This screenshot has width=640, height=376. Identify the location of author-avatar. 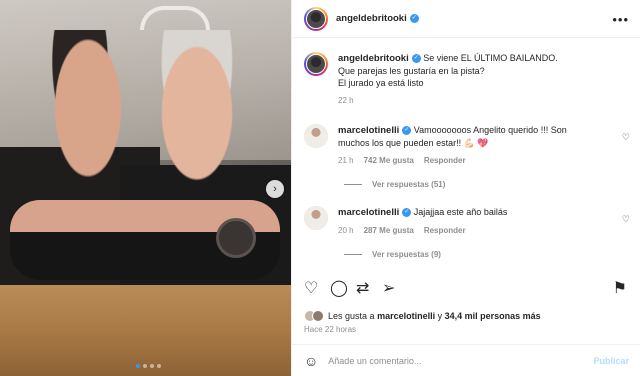
(316, 18).